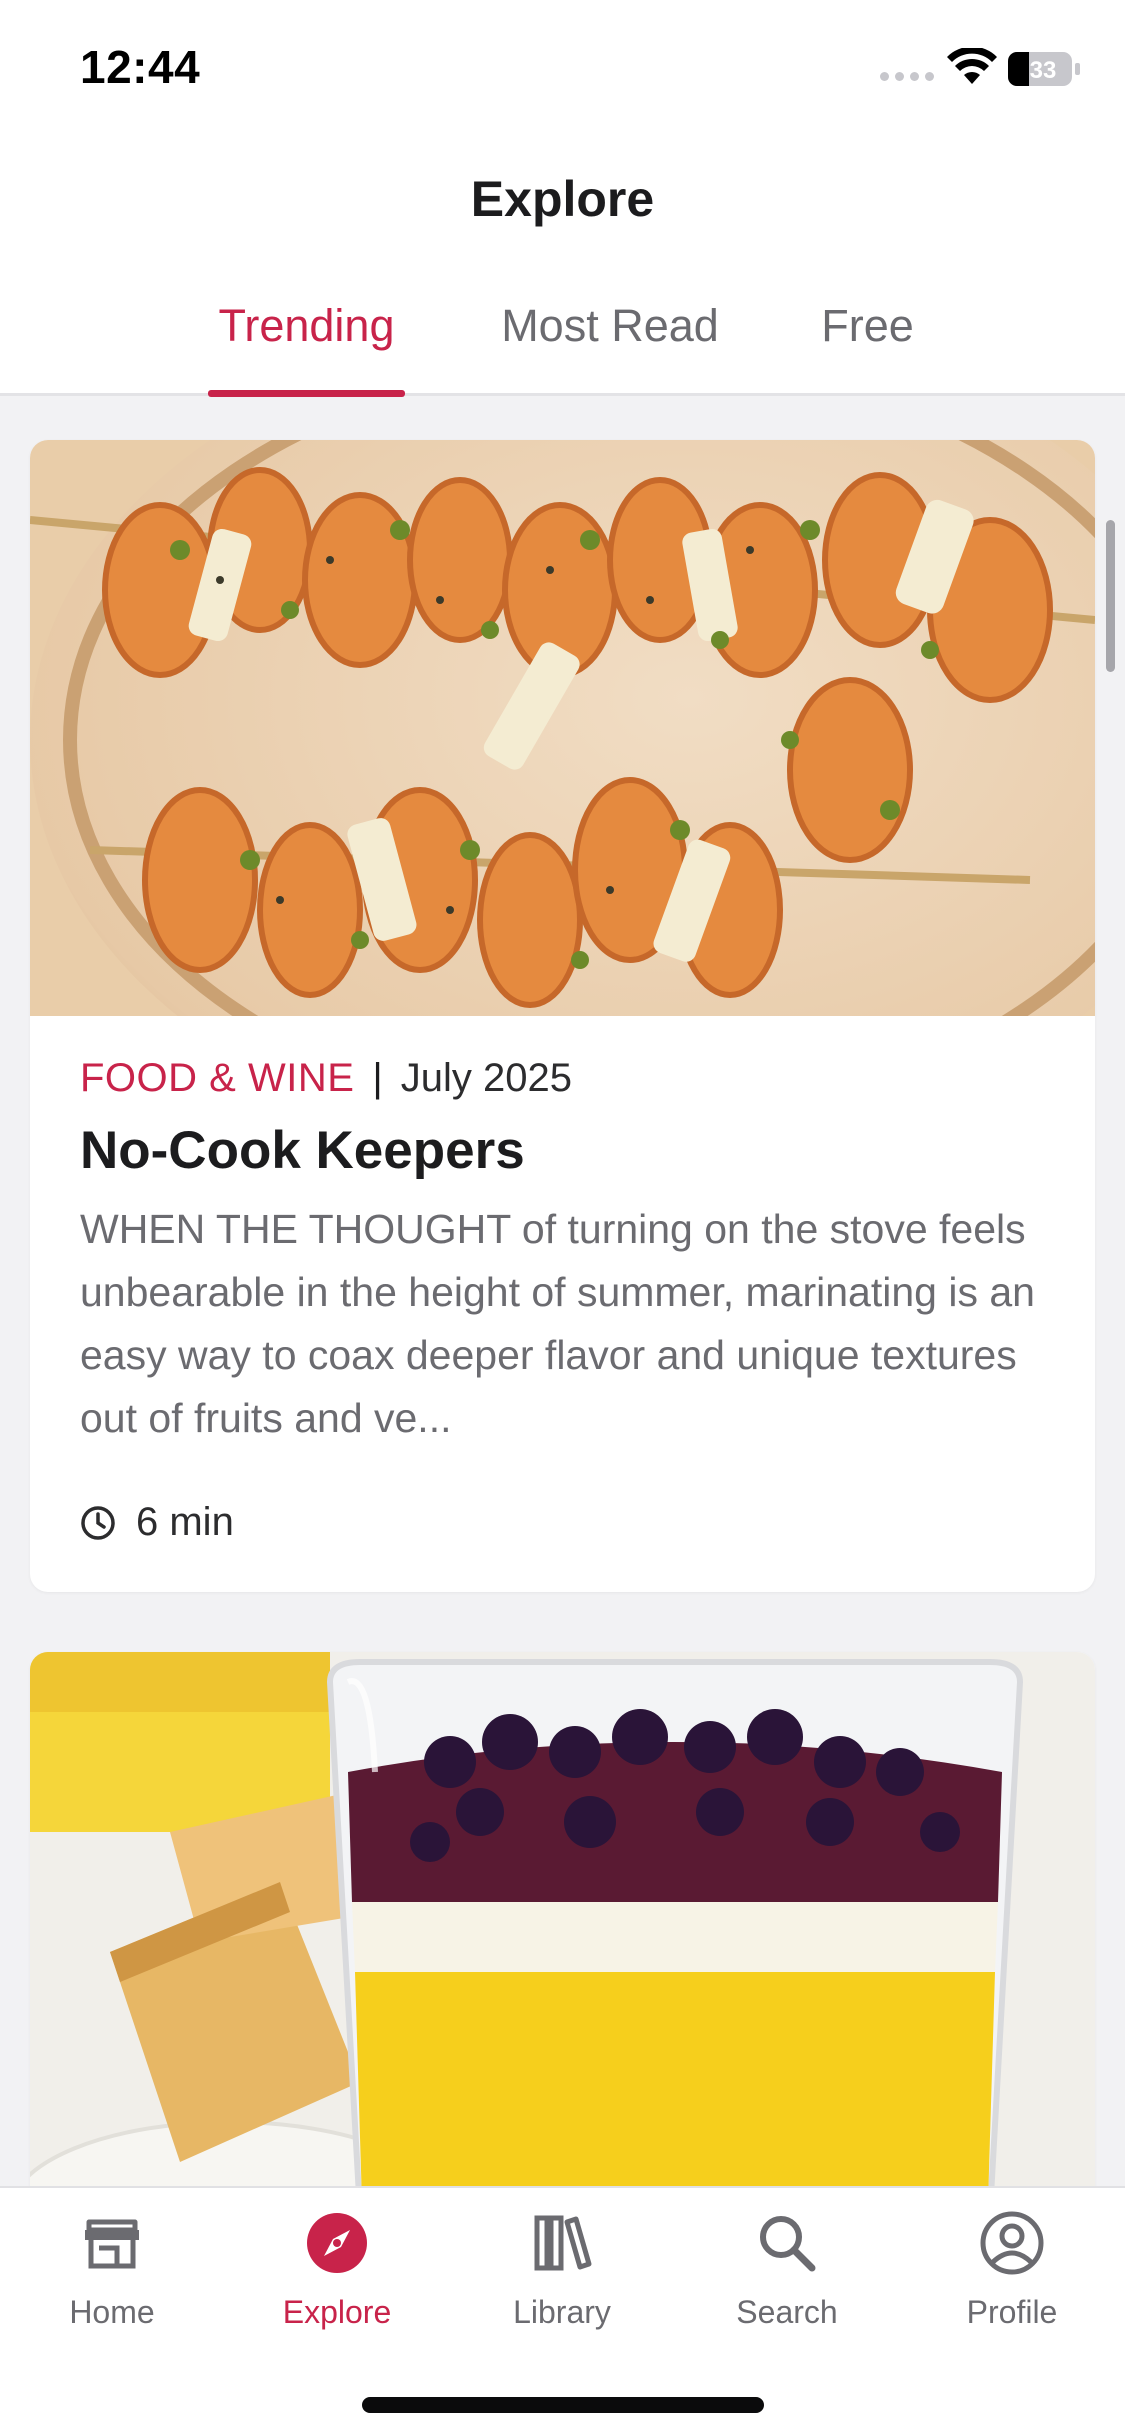 This screenshot has width=1125, height=2436. I want to click on header: Explore Trending Most Read Free, so click(562, 263).